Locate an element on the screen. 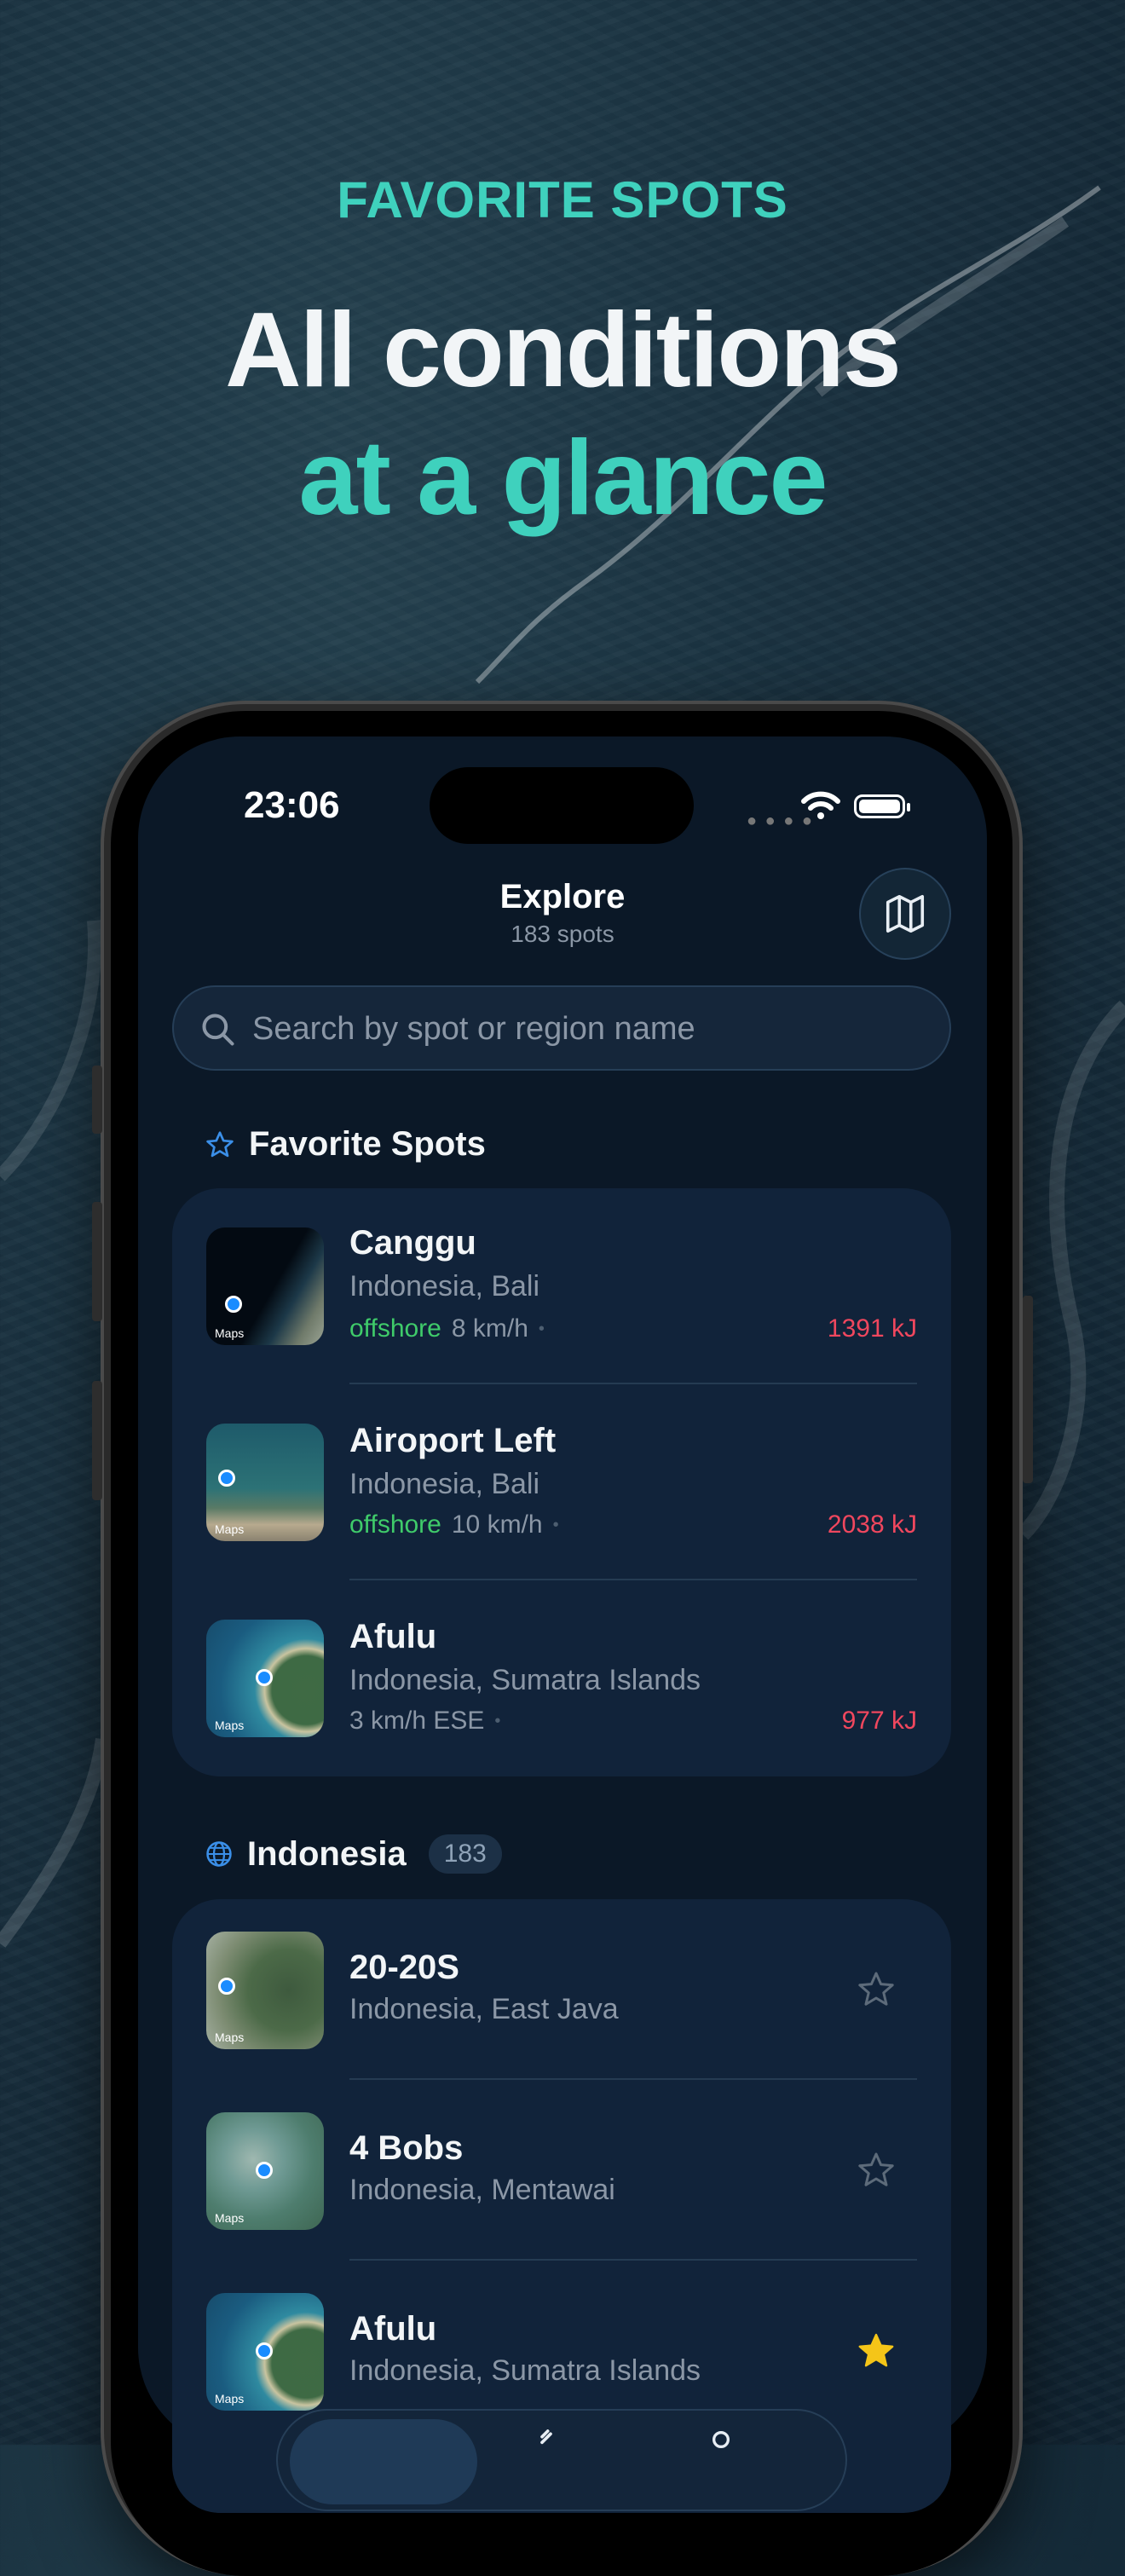 This screenshot has width=1125, height=2576. dynamic-island is located at coordinates (562, 805).